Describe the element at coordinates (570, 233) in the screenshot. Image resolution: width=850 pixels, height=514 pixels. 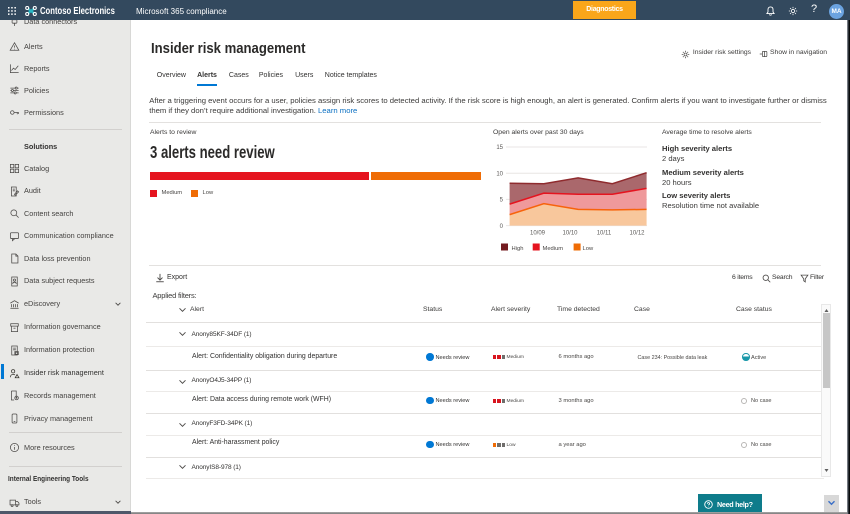
I see `svg-text: 10/10` at that location.